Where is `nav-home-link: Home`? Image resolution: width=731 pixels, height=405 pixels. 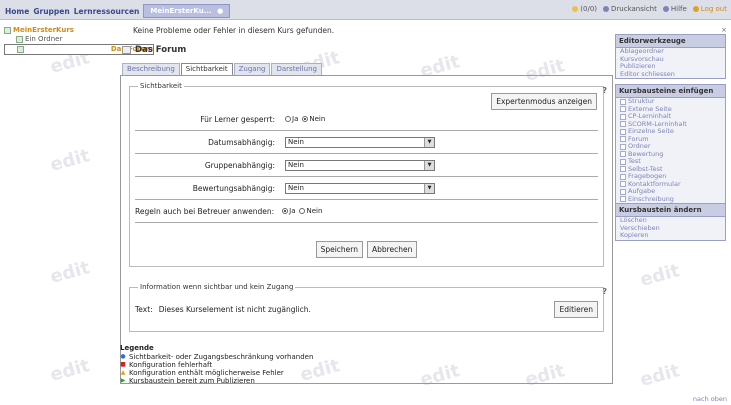
nav-home-link: Home is located at coordinates (17, 11).